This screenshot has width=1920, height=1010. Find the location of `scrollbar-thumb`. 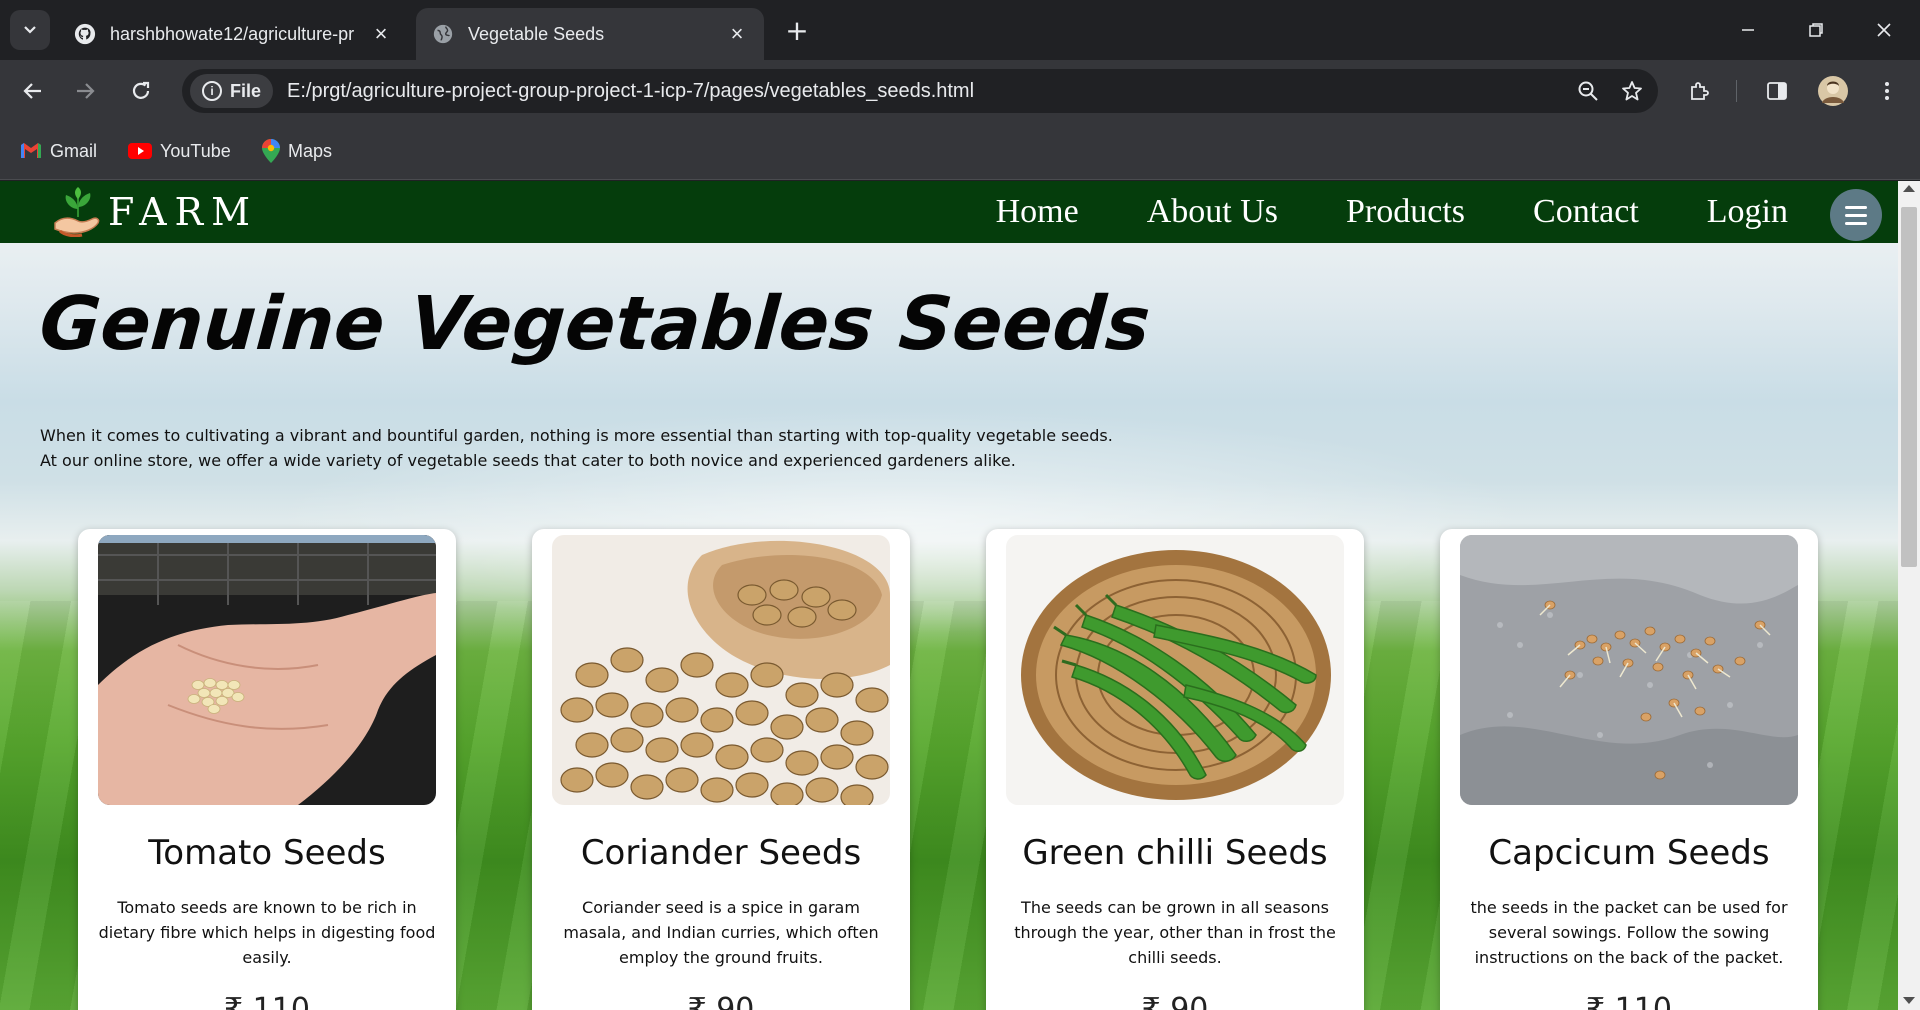

scrollbar-thumb is located at coordinates (1909, 387).